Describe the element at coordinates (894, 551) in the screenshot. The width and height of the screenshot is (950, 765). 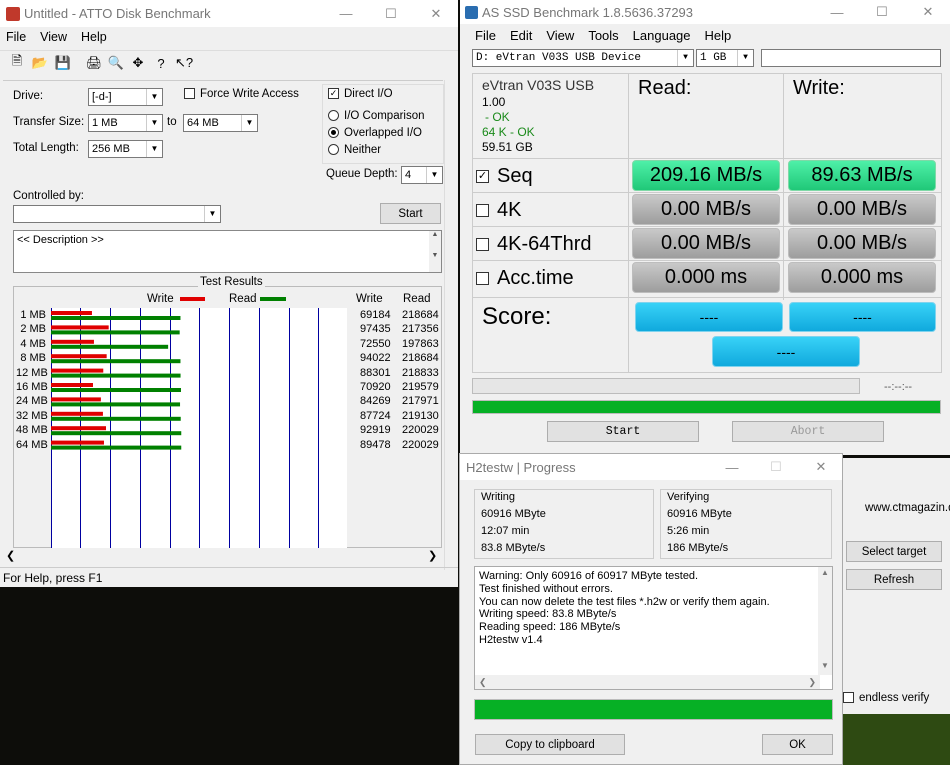
I see `select-target-button: Select target` at that location.